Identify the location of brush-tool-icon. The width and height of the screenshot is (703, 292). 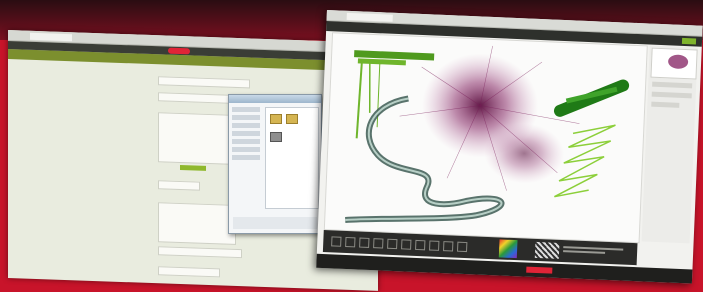
(336, 241).